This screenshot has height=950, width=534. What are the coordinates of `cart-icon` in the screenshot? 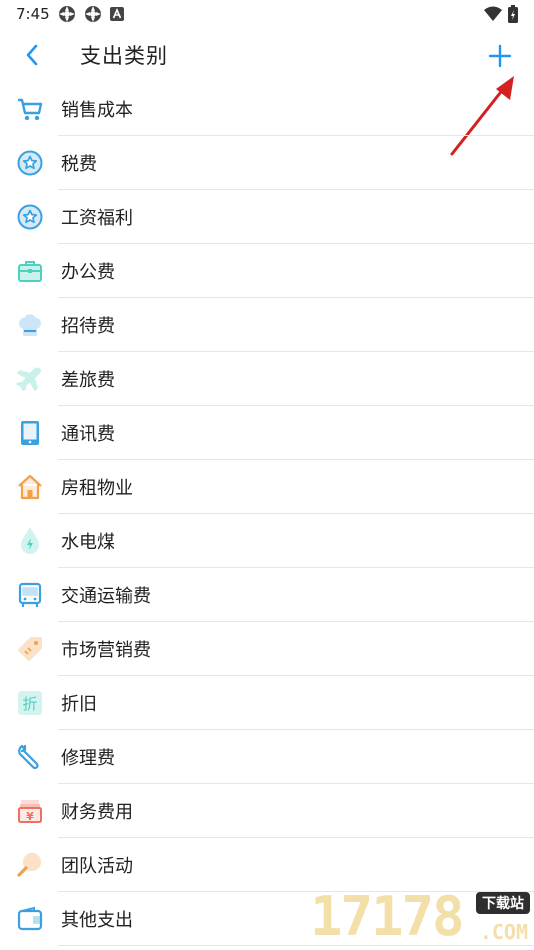 It's located at (30, 109).